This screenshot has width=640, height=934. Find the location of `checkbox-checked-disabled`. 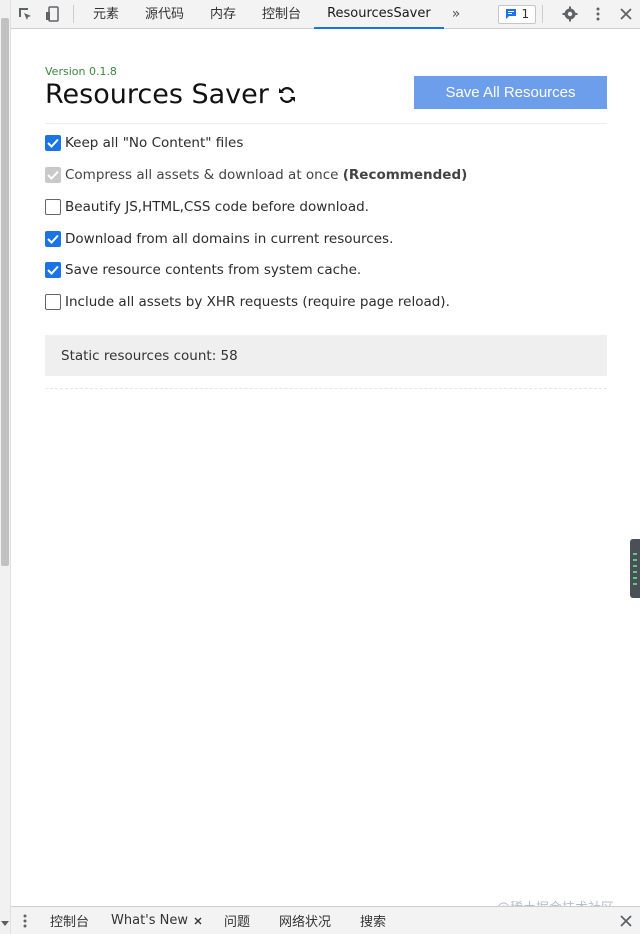

checkbox-checked-disabled is located at coordinates (53, 175).